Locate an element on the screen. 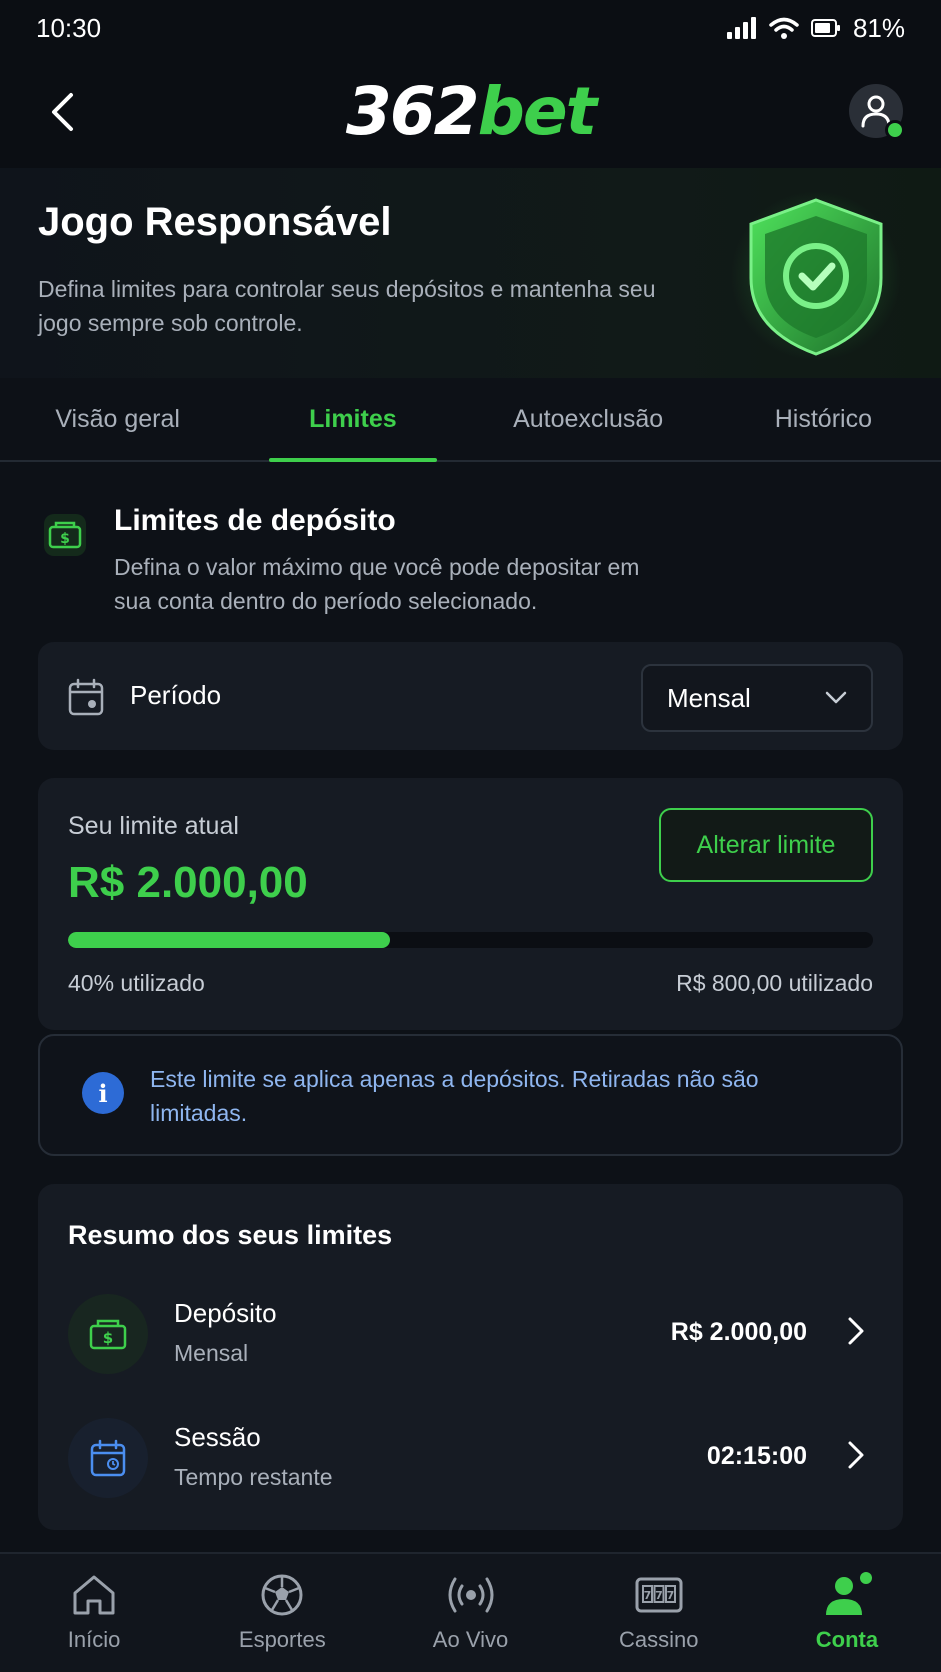 The width and height of the screenshot is (941, 1672). nav-label: Conta is located at coordinates (847, 1639).